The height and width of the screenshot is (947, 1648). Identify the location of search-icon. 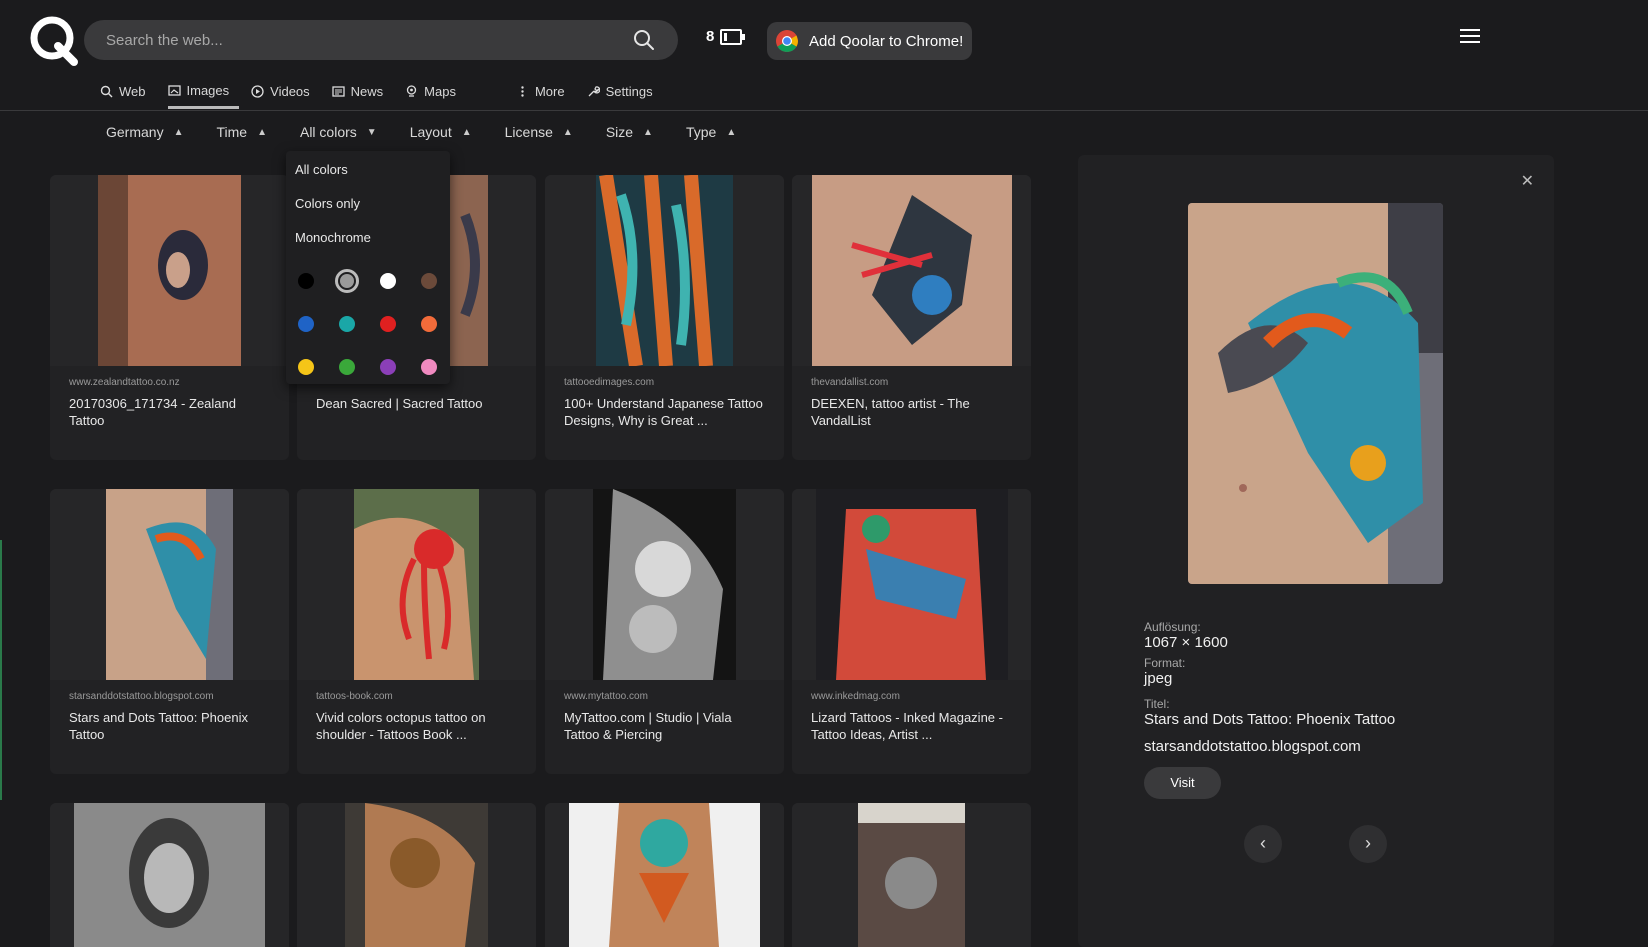
(644, 40).